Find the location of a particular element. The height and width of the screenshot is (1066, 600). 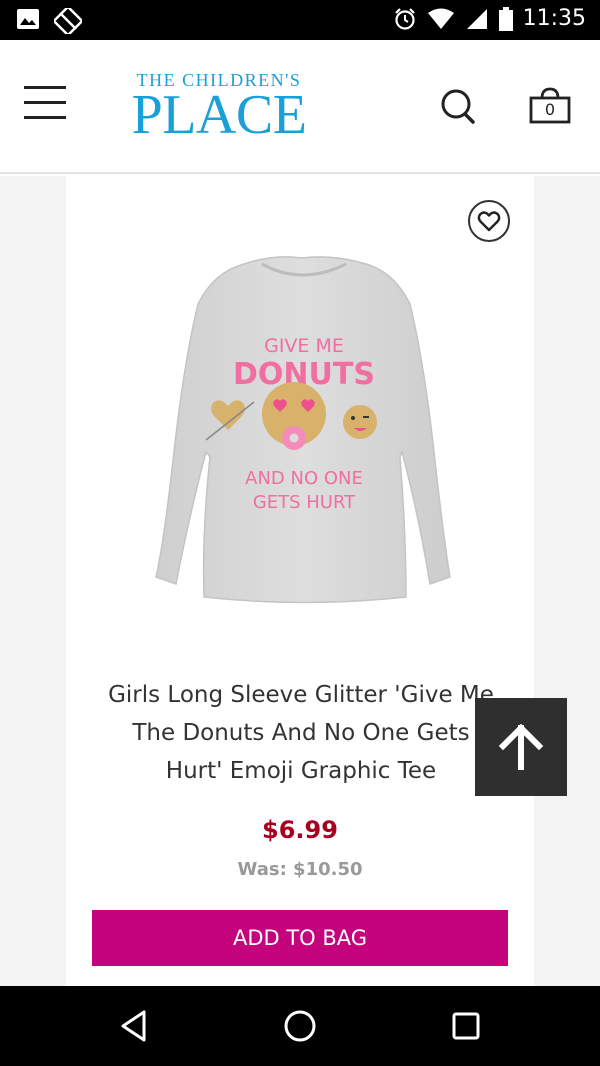

favorite-button is located at coordinates (489, 221).